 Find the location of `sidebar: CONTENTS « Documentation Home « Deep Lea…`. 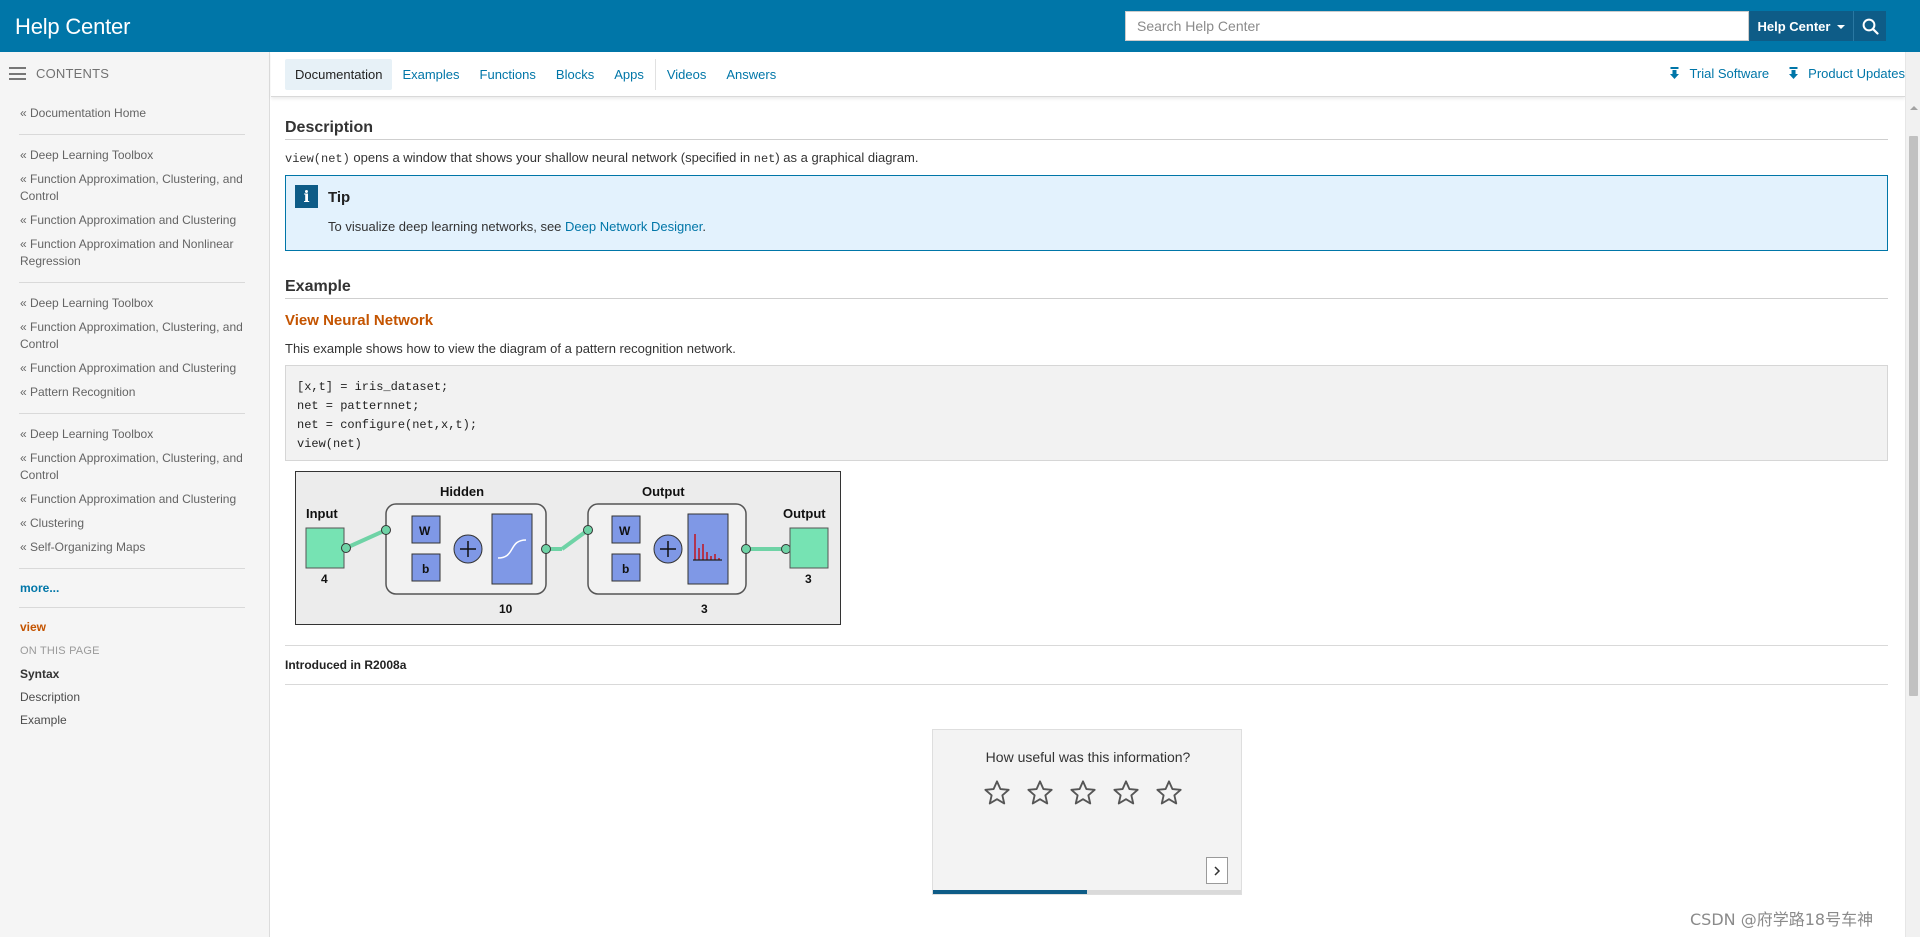

sidebar: CONTENTS « Documentation Home « Deep Lea… is located at coordinates (135, 494).